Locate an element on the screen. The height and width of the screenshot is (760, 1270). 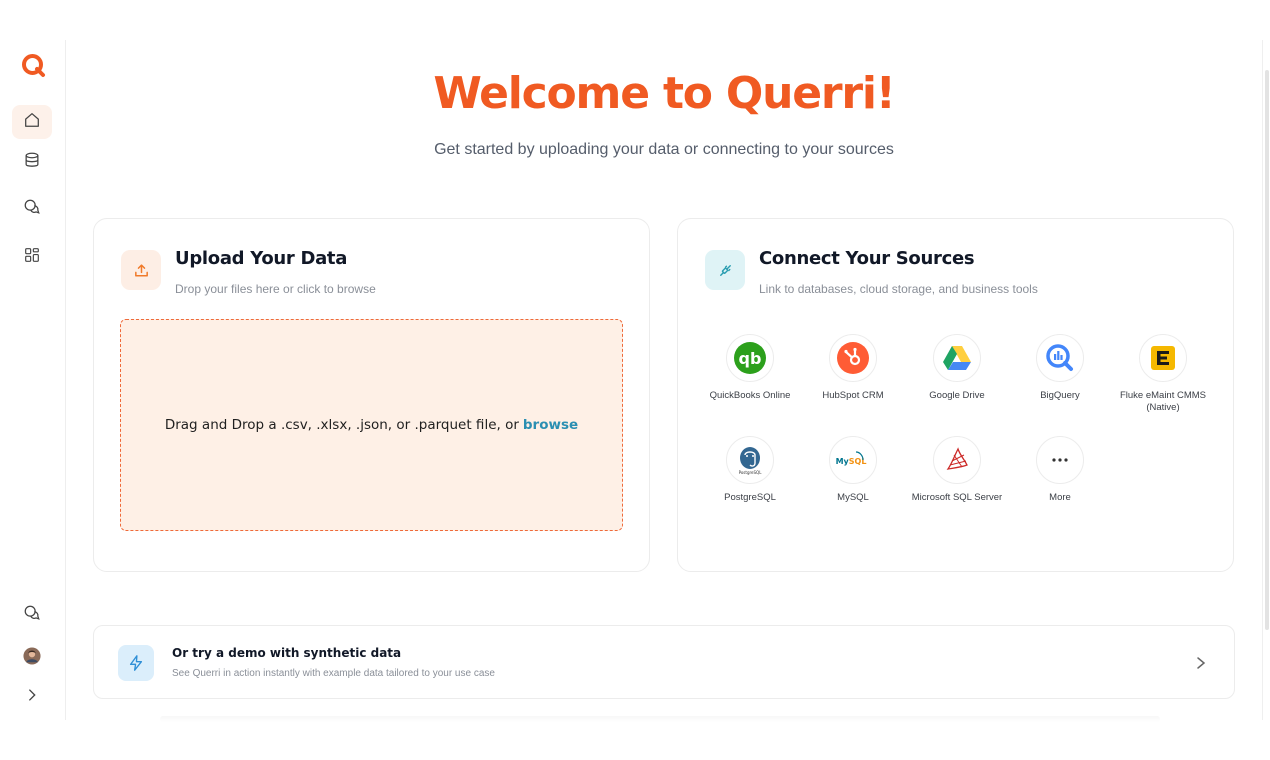
sidebar-item-home is located at coordinates (32, 122).